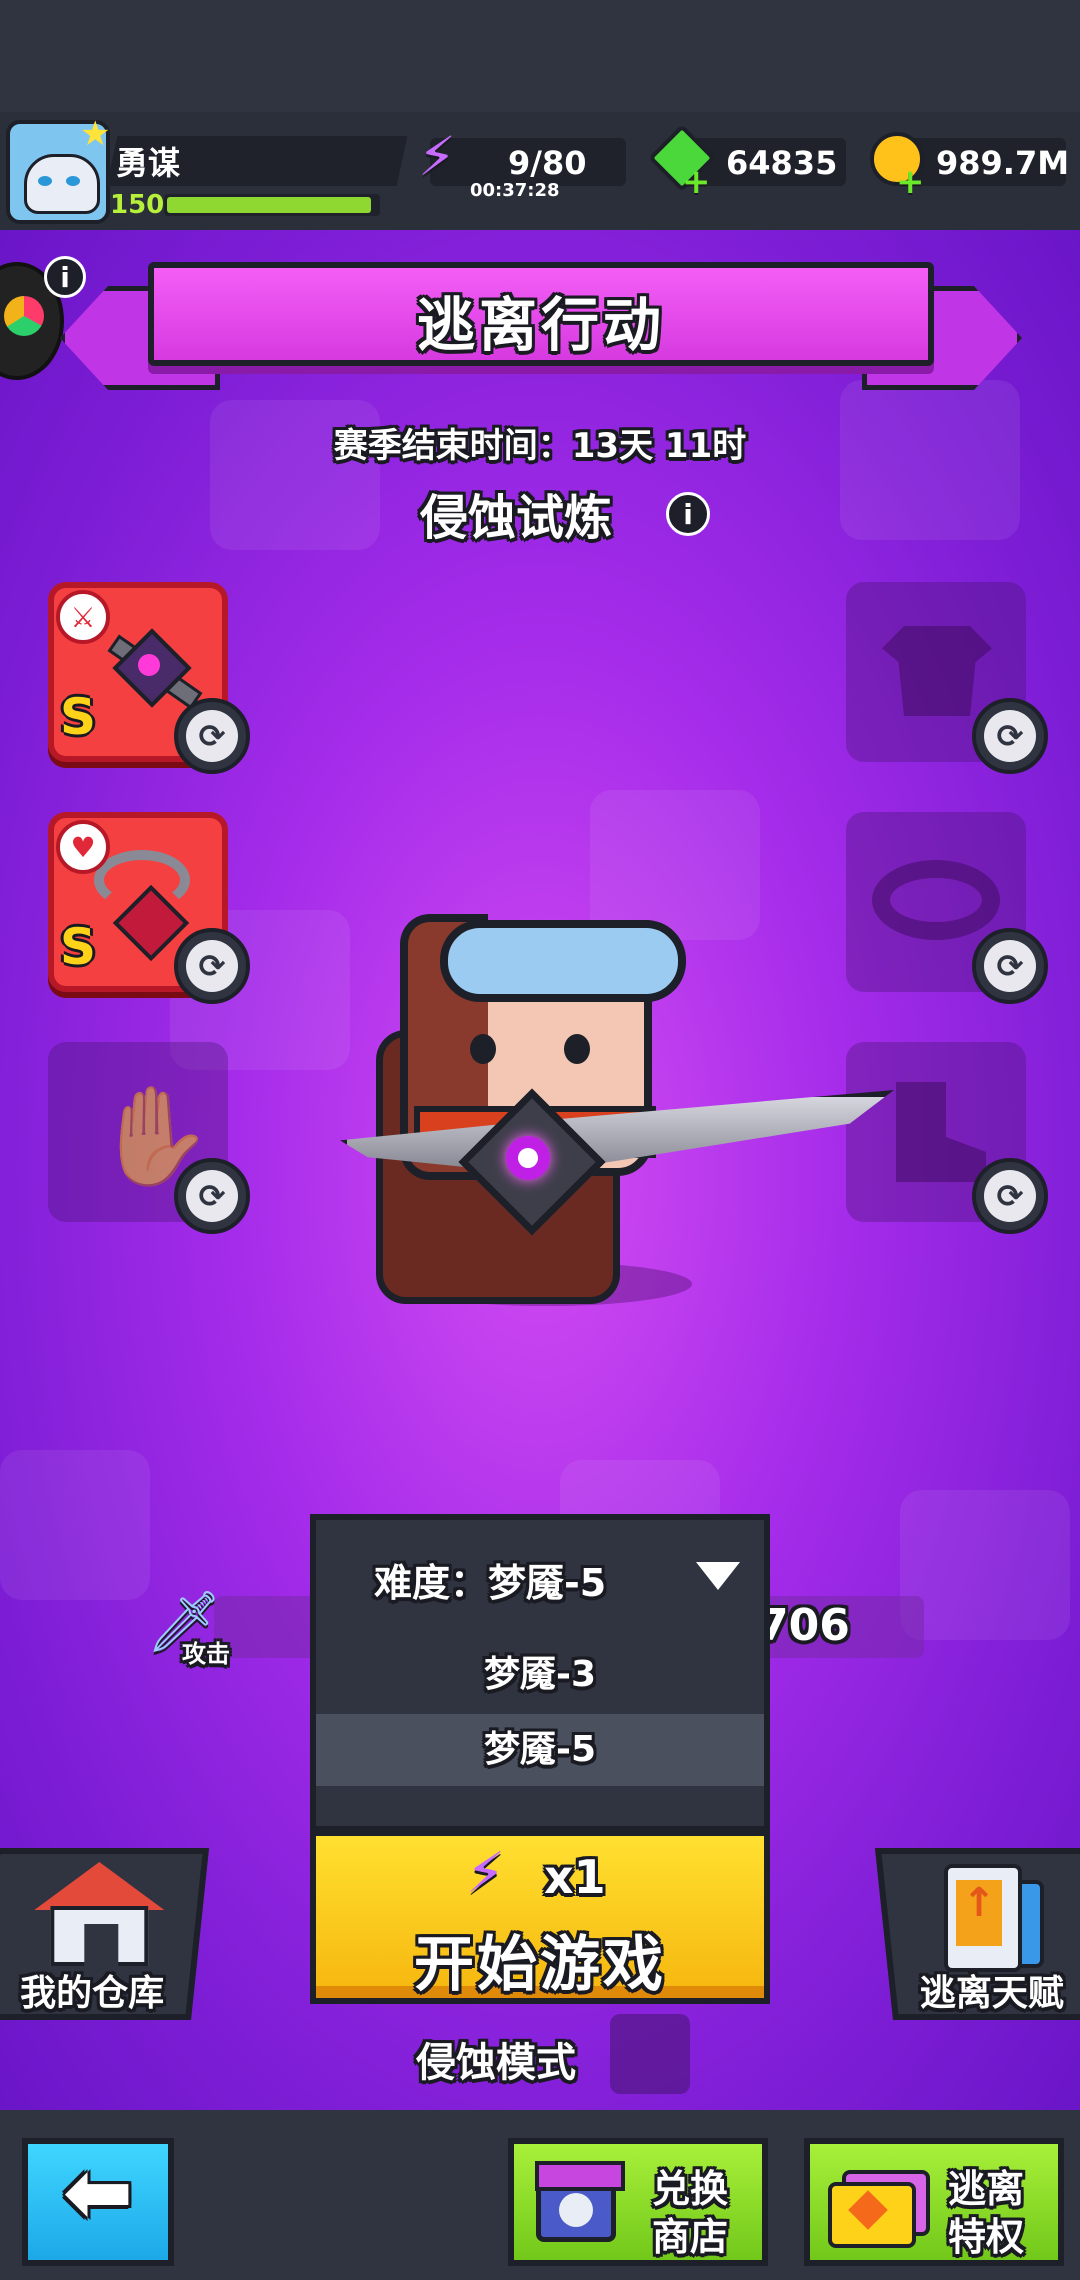 Image resolution: width=1080 pixels, height=2280 pixels. What do you see at coordinates (650, 2054) in the screenshot?
I see `corrosion-mode-checkbox` at bounding box center [650, 2054].